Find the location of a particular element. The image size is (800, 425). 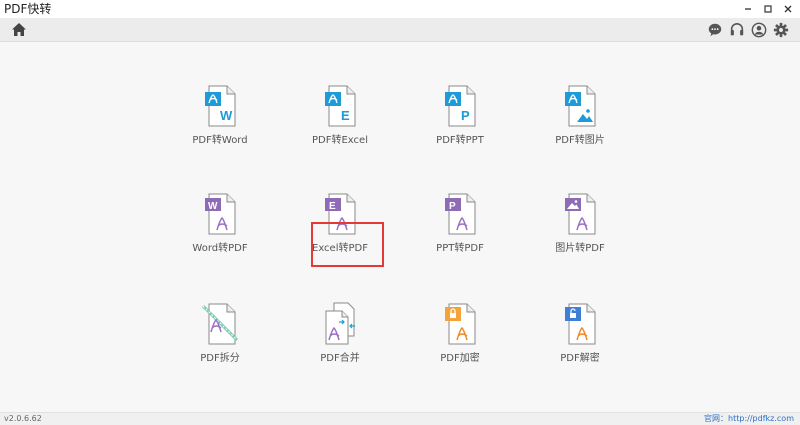

tile-pdf-to-excel: E PDF转Excel is located at coordinates (340, 119).